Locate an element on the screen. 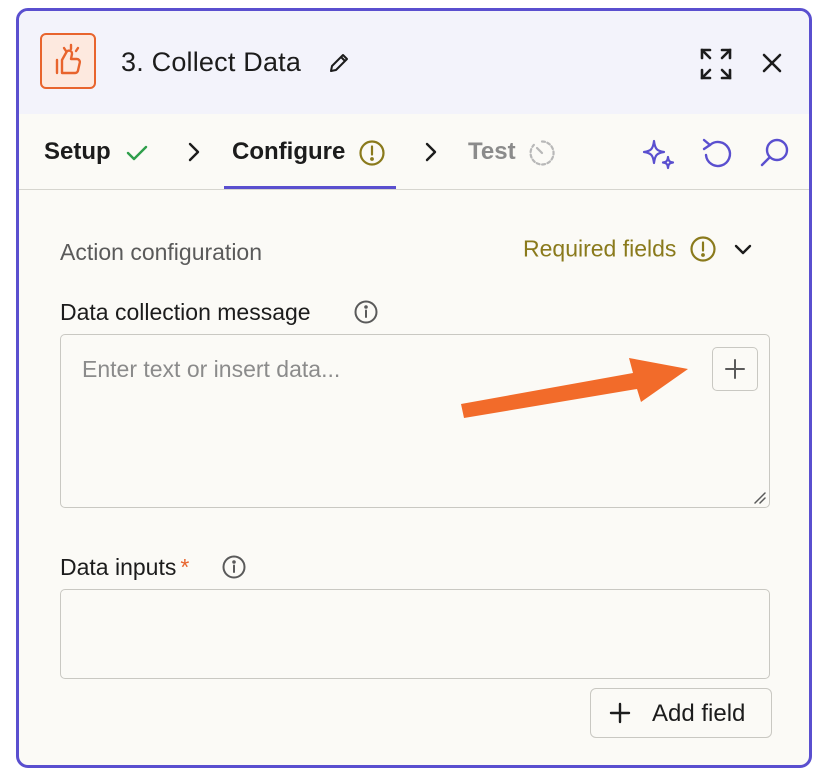 This screenshot has height=768, width=830. tab-label: Configure is located at coordinates (289, 151).